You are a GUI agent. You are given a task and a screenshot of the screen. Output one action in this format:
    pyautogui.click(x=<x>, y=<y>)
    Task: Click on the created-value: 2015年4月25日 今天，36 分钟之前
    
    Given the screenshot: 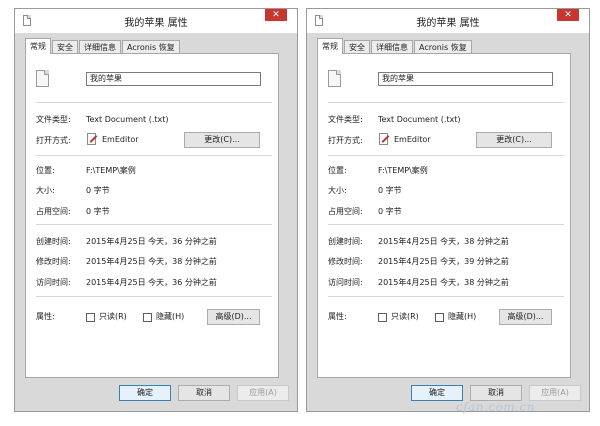 What is the action you would take?
    pyautogui.click(x=151, y=241)
    